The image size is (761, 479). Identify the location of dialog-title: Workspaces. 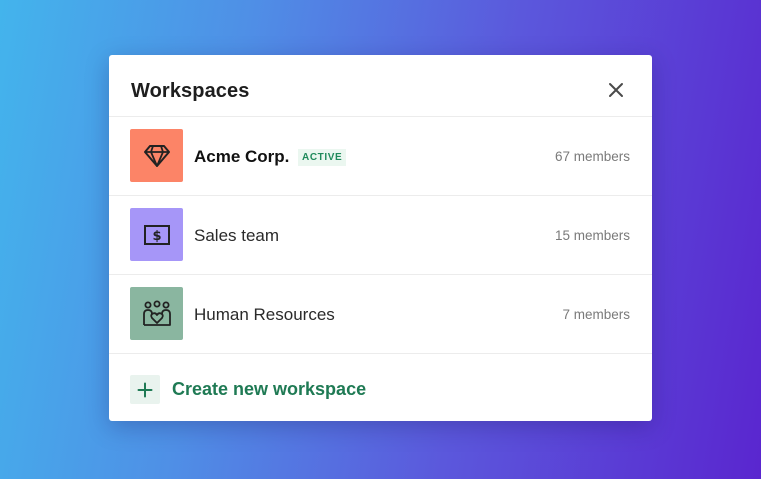
(190, 91).